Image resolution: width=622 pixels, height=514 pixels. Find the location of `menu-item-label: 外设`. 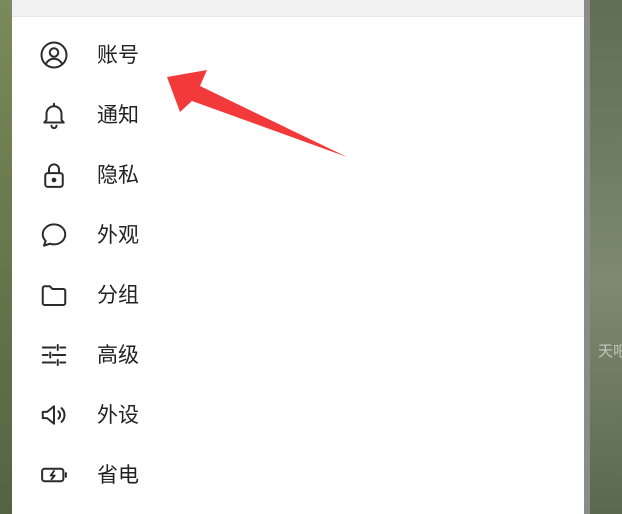

menu-item-label: 外设 is located at coordinates (118, 415).